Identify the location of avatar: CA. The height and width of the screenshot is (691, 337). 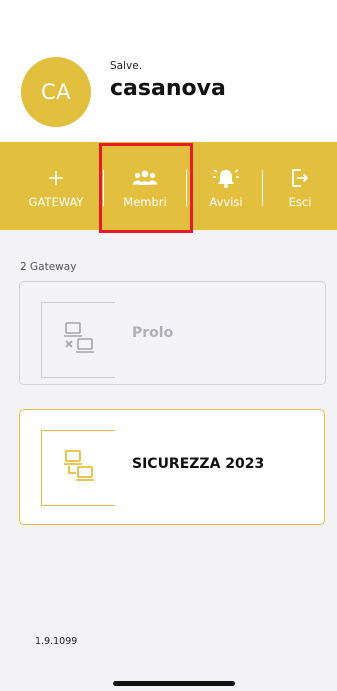
(56, 92).